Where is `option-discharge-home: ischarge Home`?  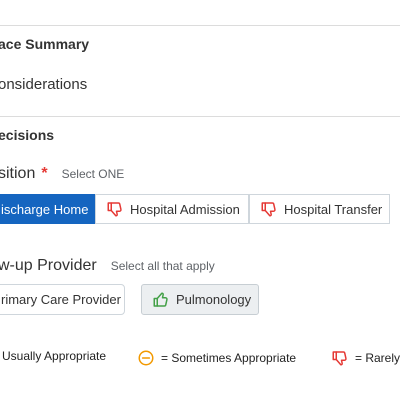
option-discharge-home: ischarge Home is located at coordinates (47, 209).